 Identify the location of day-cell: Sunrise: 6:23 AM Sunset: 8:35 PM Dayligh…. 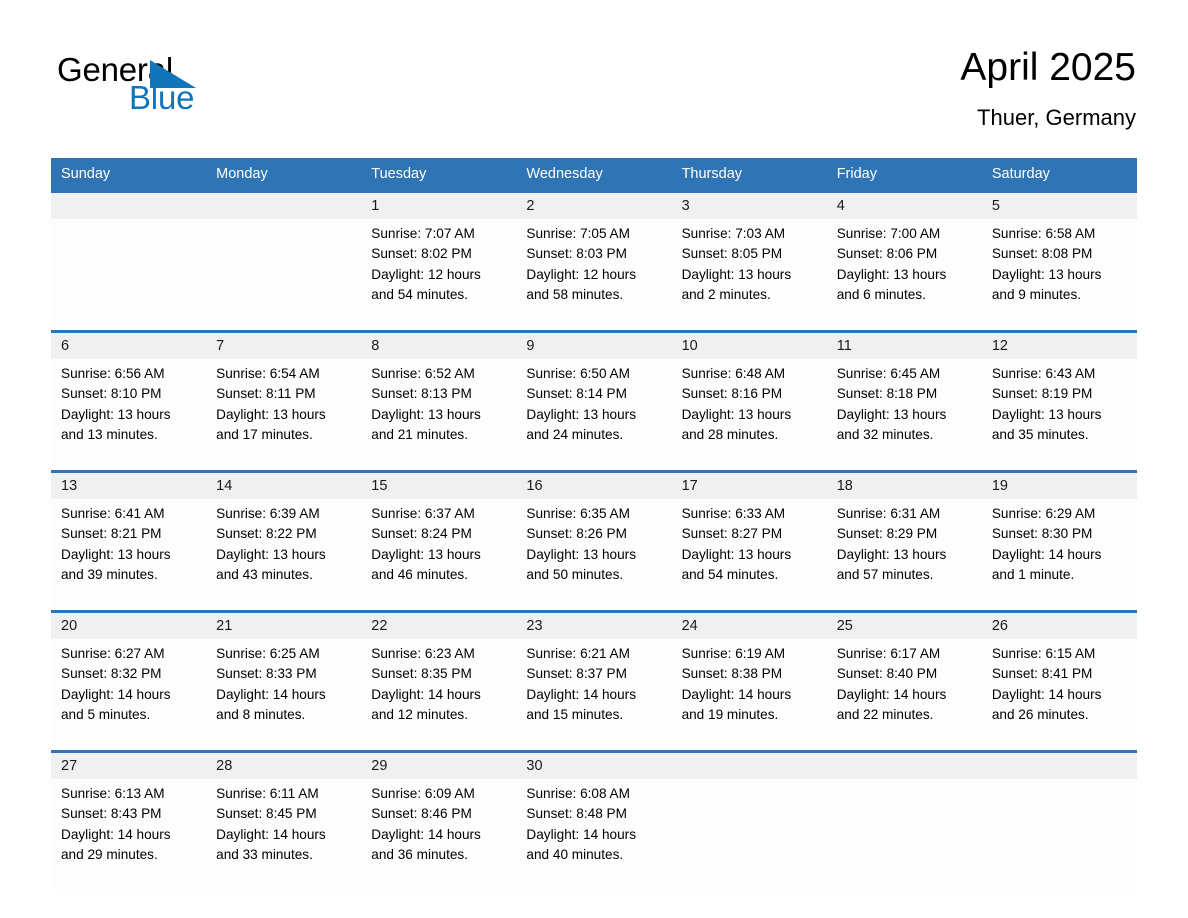
(439, 695).